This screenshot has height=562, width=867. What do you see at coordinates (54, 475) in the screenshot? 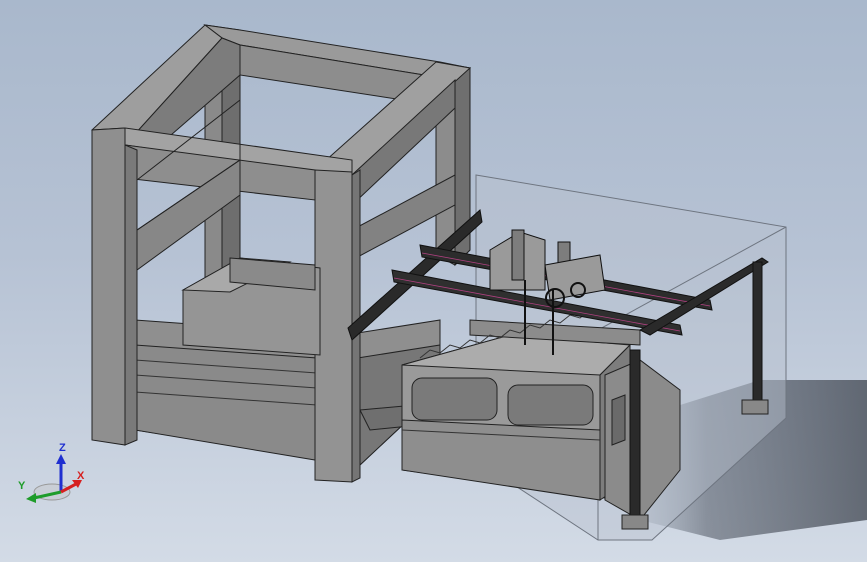
I see `orientation-triad: Z Y X` at bounding box center [54, 475].